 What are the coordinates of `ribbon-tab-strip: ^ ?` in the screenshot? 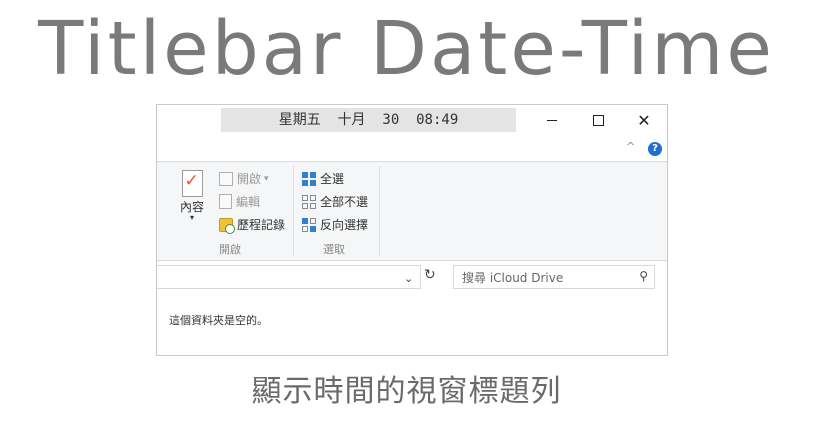 It's located at (412, 148).